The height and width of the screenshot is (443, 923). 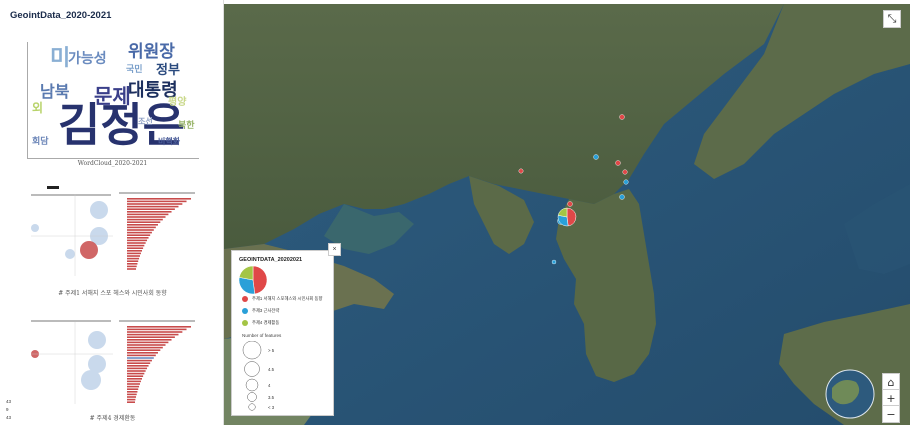 What do you see at coordinates (8, 401) in the screenshot?
I see `side-control-1: 43` at bounding box center [8, 401].